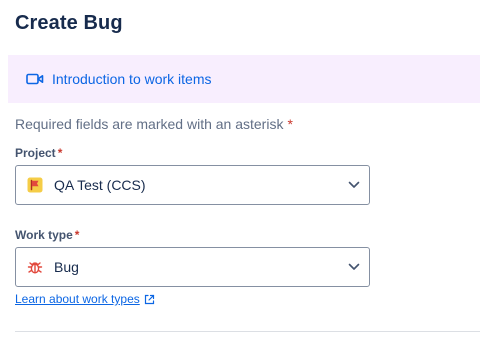 The height and width of the screenshot is (352, 480). Describe the element at coordinates (132, 79) in the screenshot. I see `intro-work-items-link: Introduction to work items` at that location.